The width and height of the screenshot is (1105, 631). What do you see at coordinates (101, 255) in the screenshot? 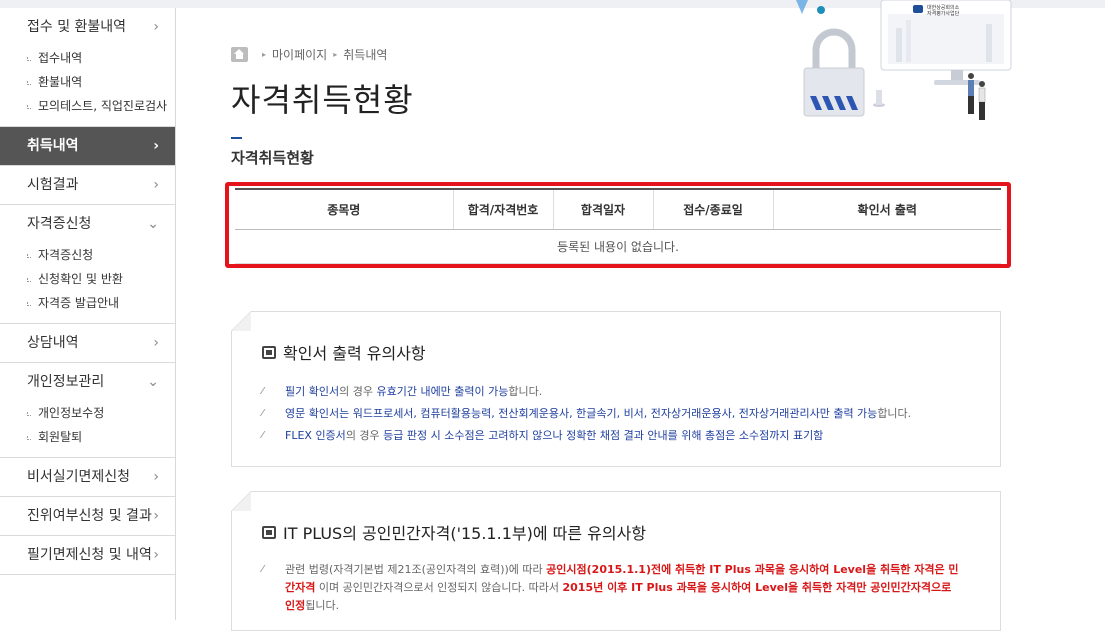
I see `sidebar-subitem: 자격증신청` at bounding box center [101, 255].